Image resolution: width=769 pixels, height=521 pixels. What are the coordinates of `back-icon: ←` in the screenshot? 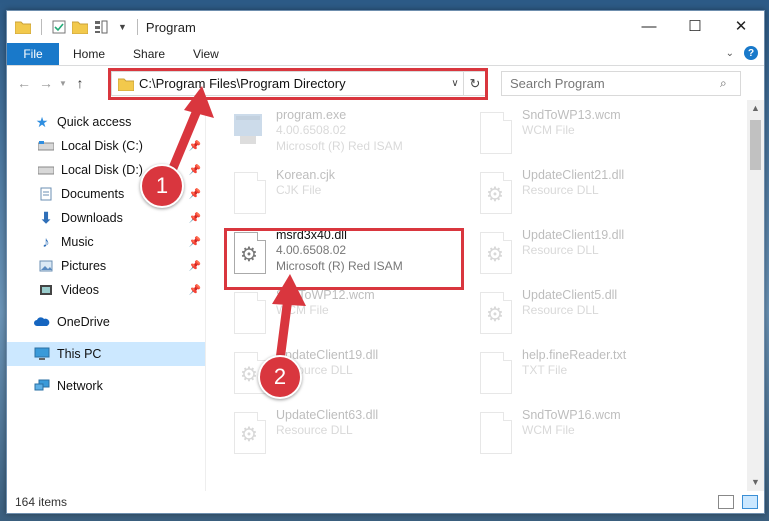 It's located at (24, 83).